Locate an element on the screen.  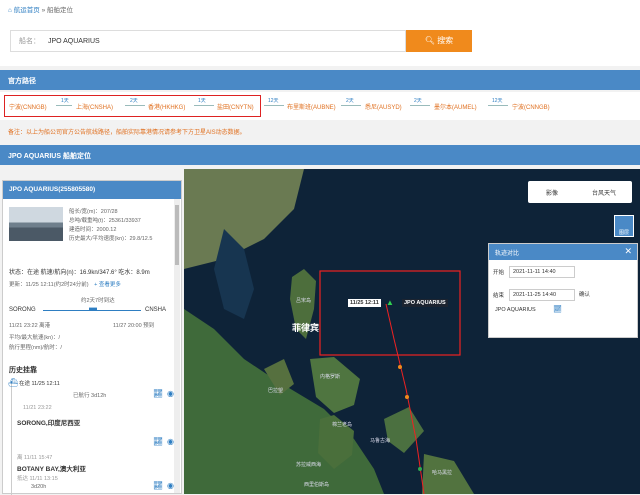
track-title: 轨迹对比 is located at coordinates (563, 252).